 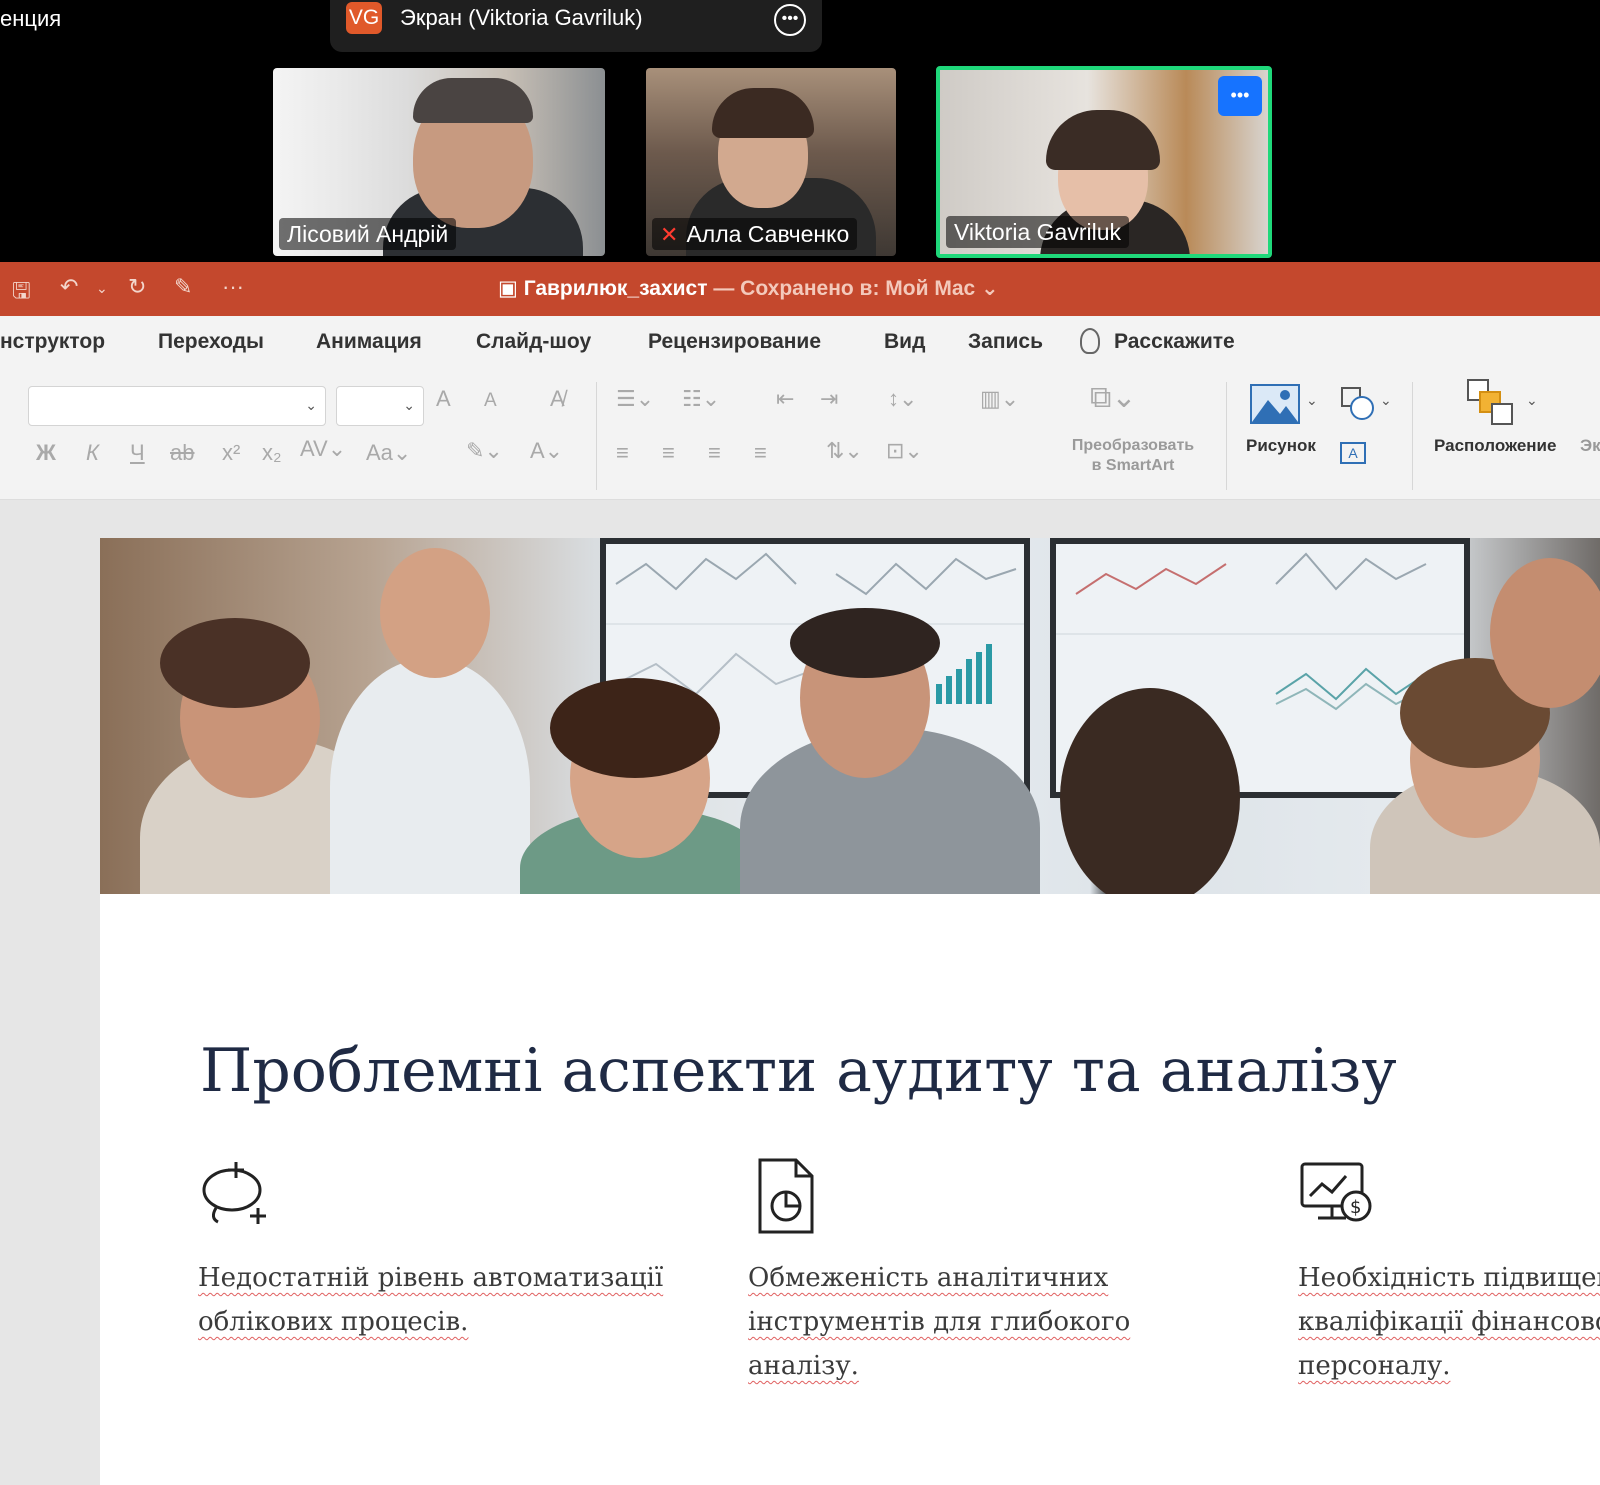 I want to click on more-icon: ···, so click(x=233, y=287).